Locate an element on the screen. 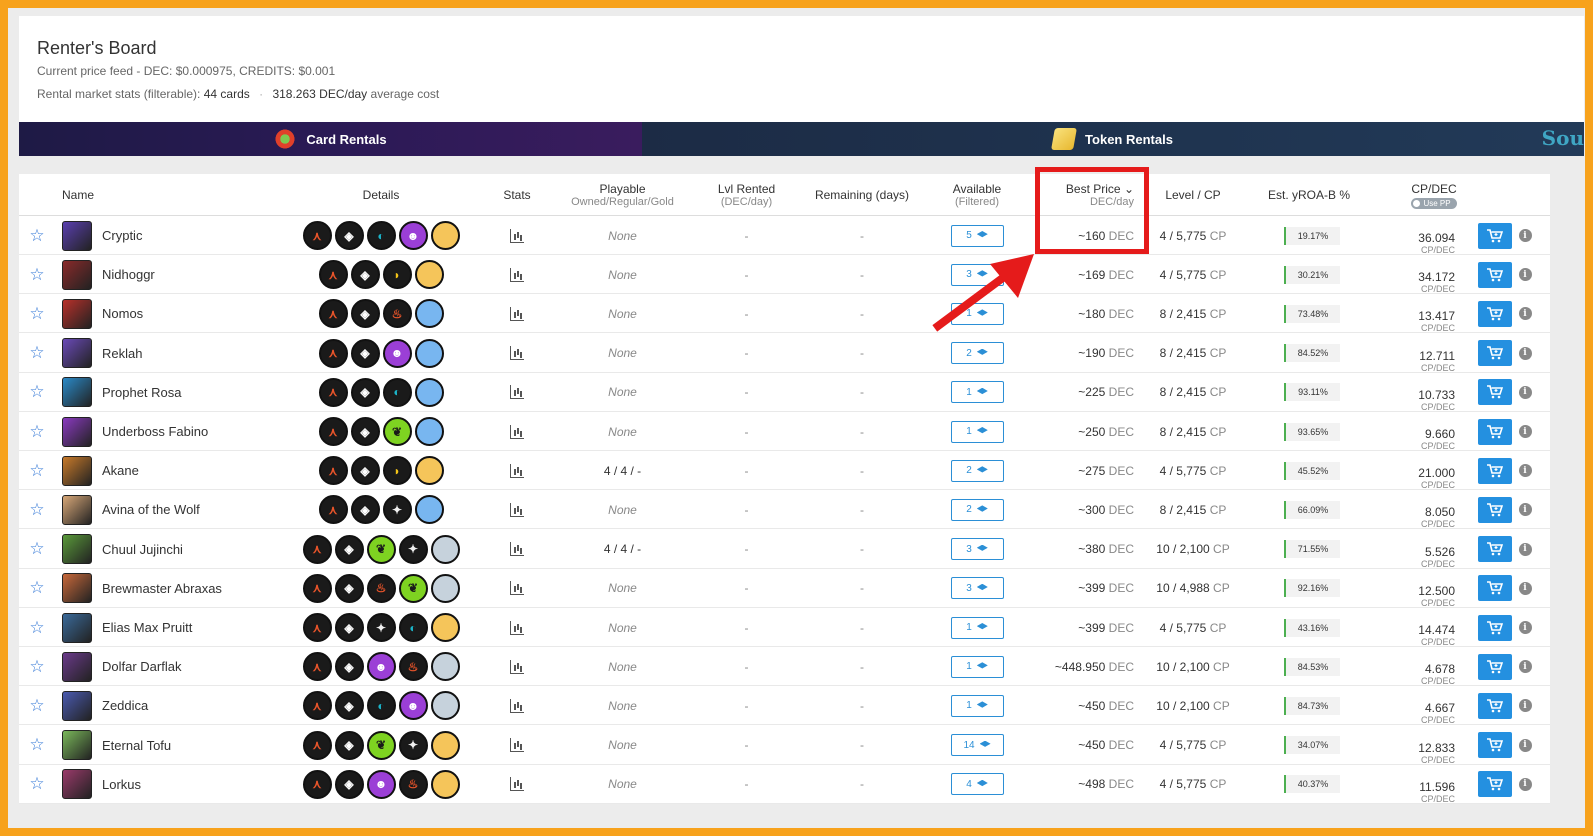 The height and width of the screenshot is (836, 1593). card-name-cell: Brewmaster Abraxas is located at coordinates (197, 588).